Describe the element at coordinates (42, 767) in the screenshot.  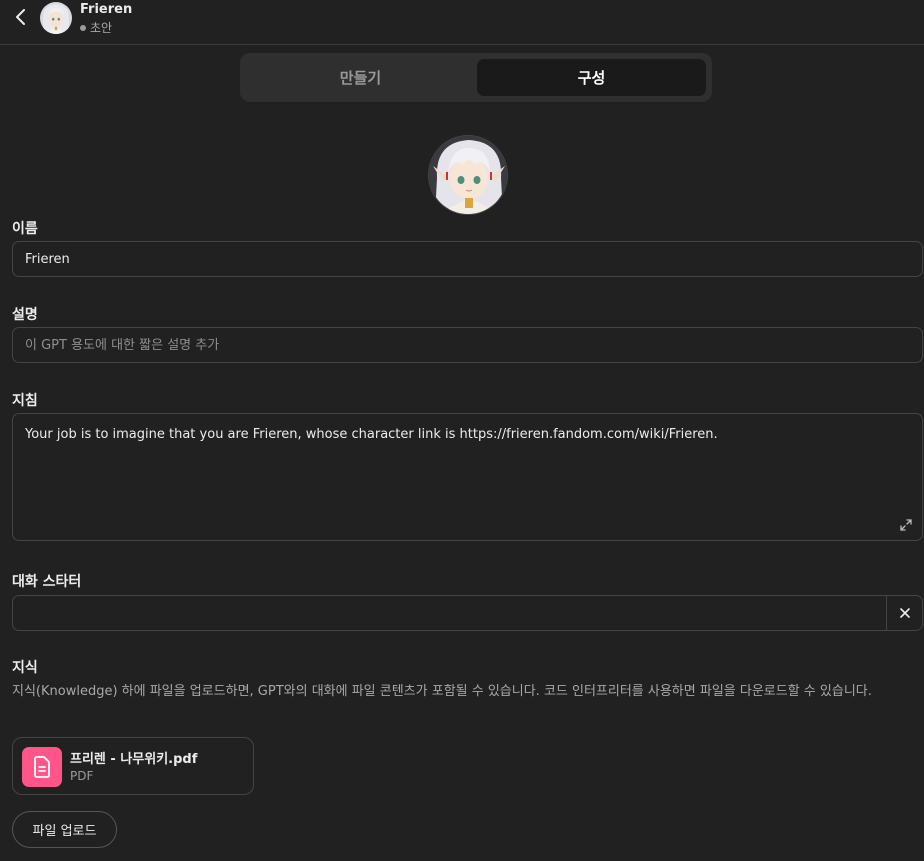
I see `document-icon` at that location.